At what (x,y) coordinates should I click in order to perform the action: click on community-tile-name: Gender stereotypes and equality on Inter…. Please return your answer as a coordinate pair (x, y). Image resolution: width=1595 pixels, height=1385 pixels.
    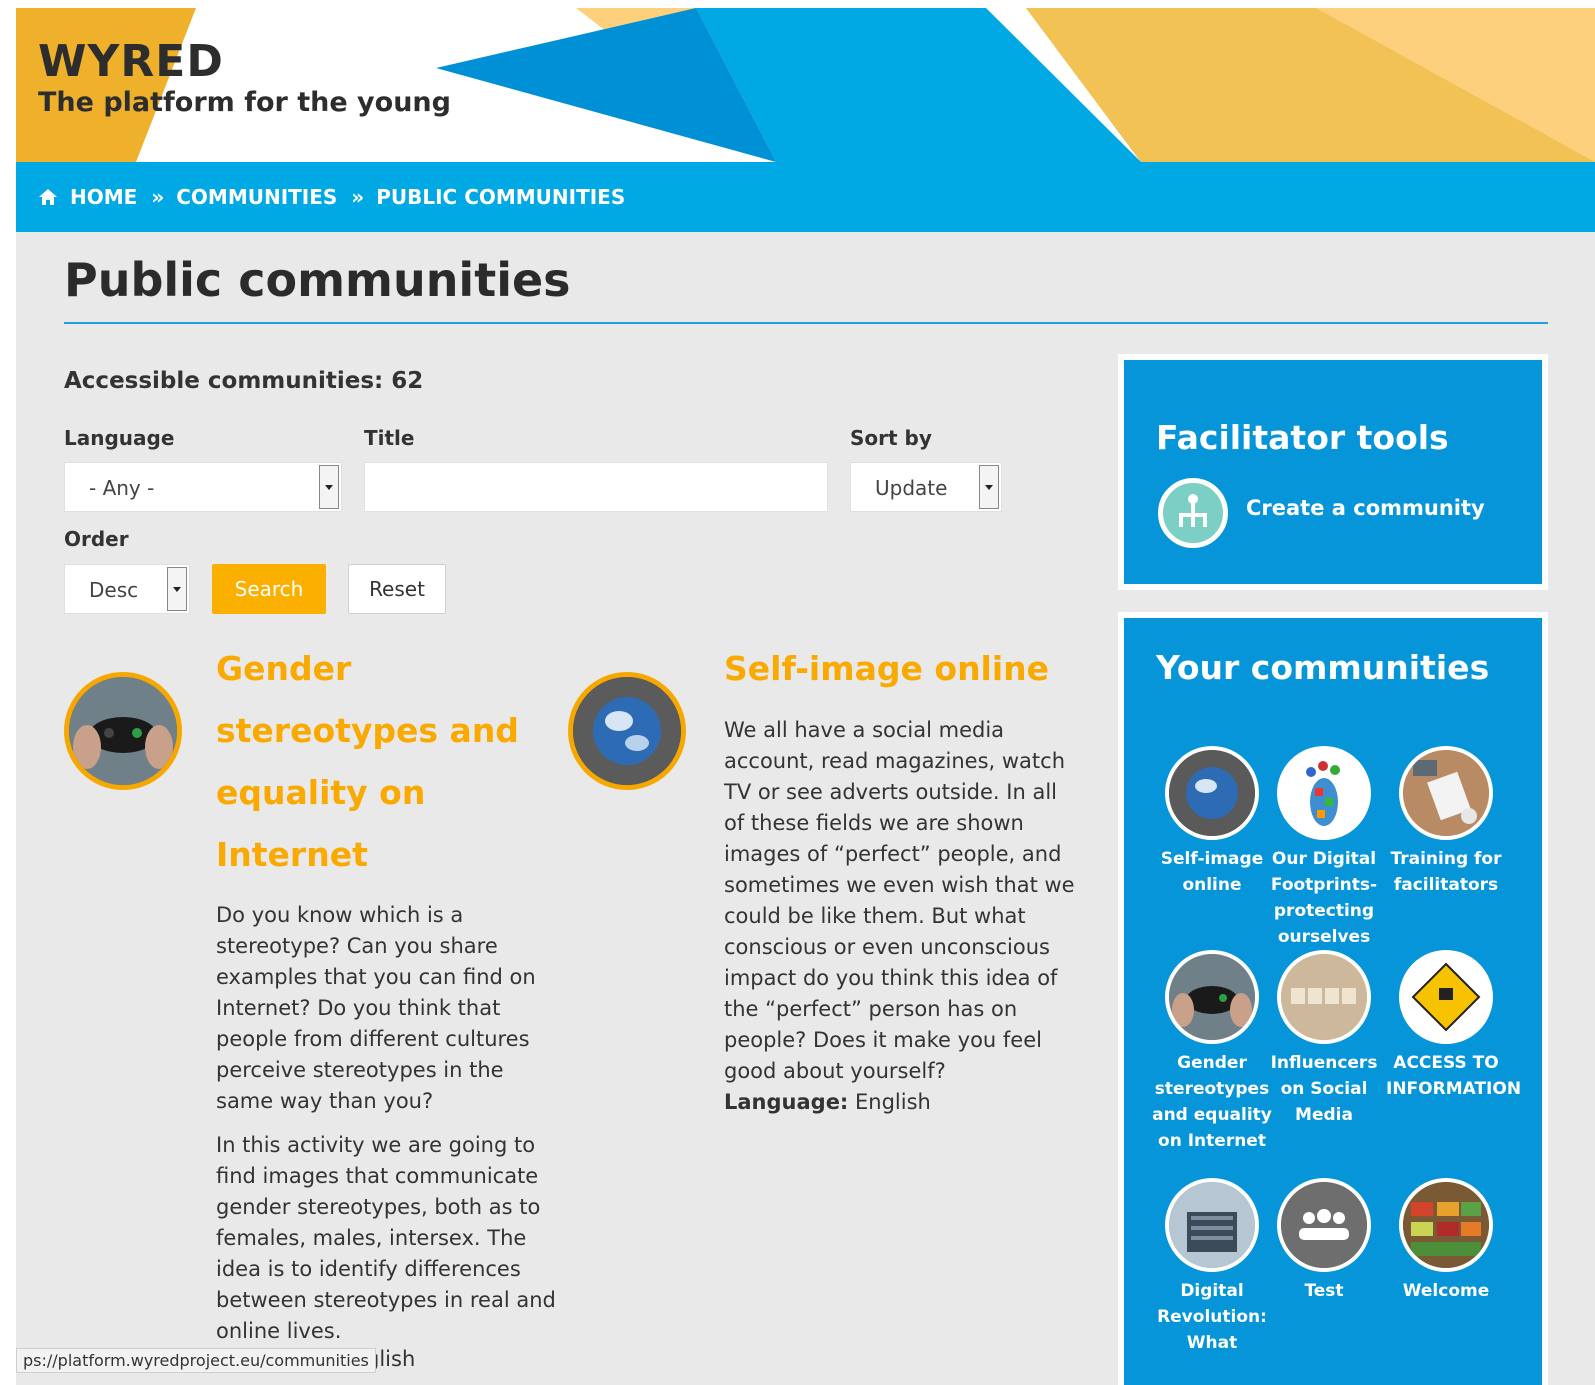
    Looking at the image, I should click on (1212, 1102).